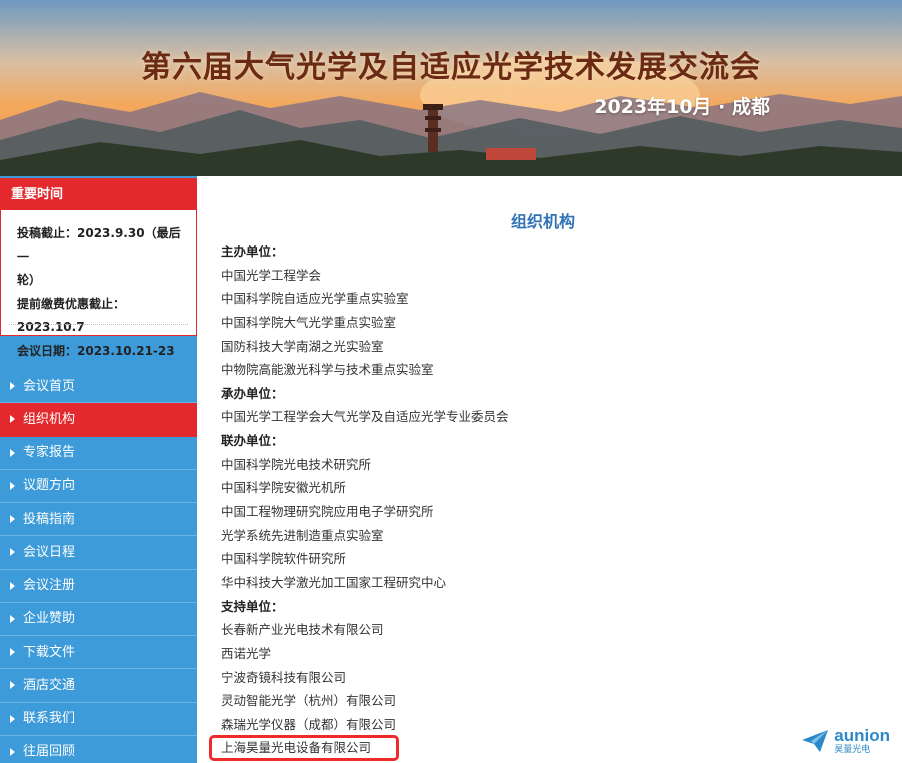 This screenshot has height=763, width=902. Describe the element at coordinates (98, 324) in the screenshot. I see `dotted-divider` at that location.